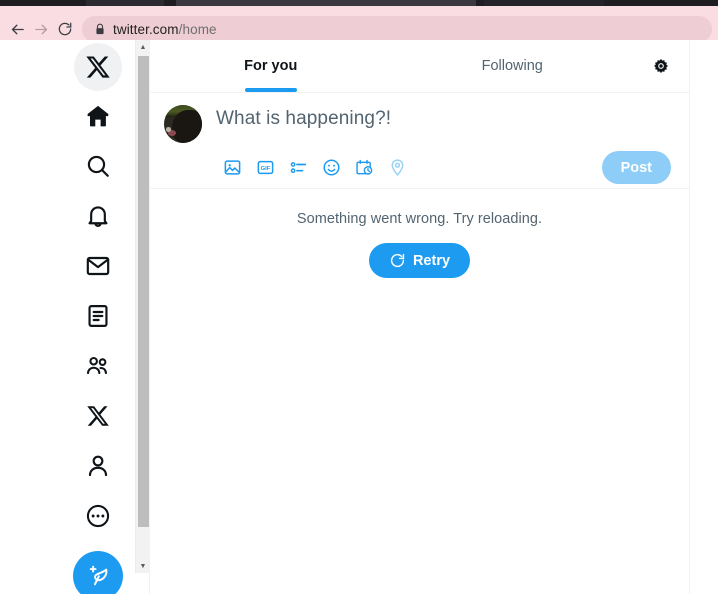 The height and width of the screenshot is (594, 718). What do you see at coordinates (419, 167) in the screenshot?
I see `composer-toolbar: GIF Post` at bounding box center [419, 167].